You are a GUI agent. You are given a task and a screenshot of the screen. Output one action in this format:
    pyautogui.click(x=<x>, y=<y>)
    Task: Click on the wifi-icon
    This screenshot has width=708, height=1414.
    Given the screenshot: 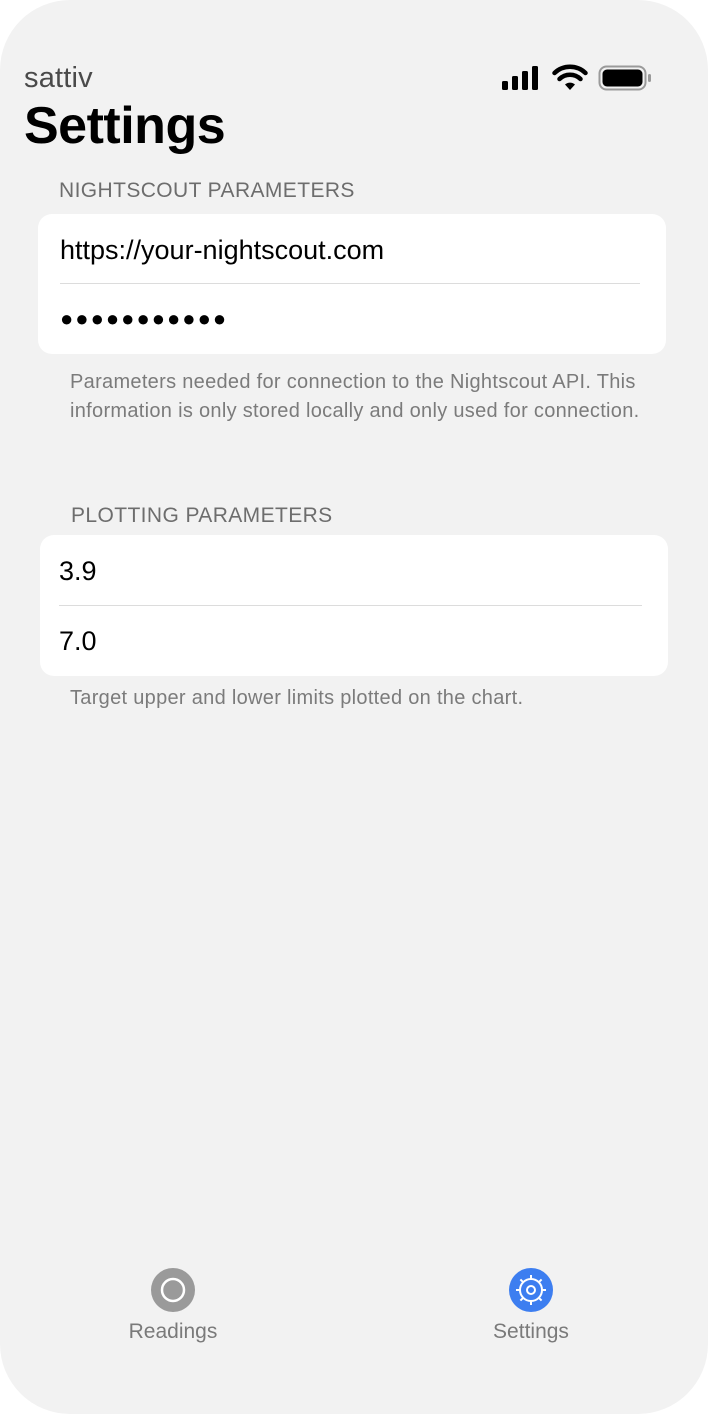 What is the action you would take?
    pyautogui.click(x=570, y=77)
    